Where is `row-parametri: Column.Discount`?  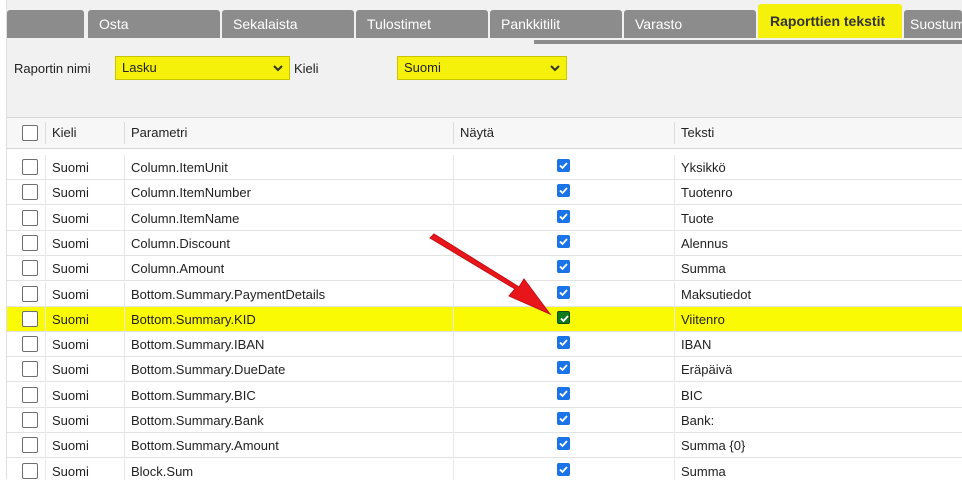
row-parametri: Column.Discount is located at coordinates (180, 243).